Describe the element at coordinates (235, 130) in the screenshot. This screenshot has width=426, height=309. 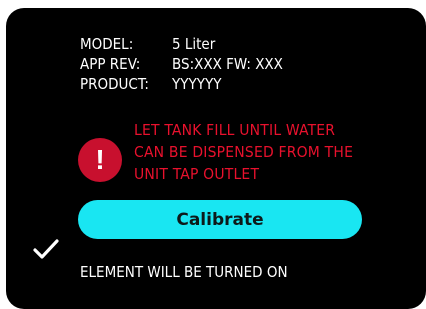
I see `warning-line-1: LET TANK FILL UNTIL WATER` at that location.